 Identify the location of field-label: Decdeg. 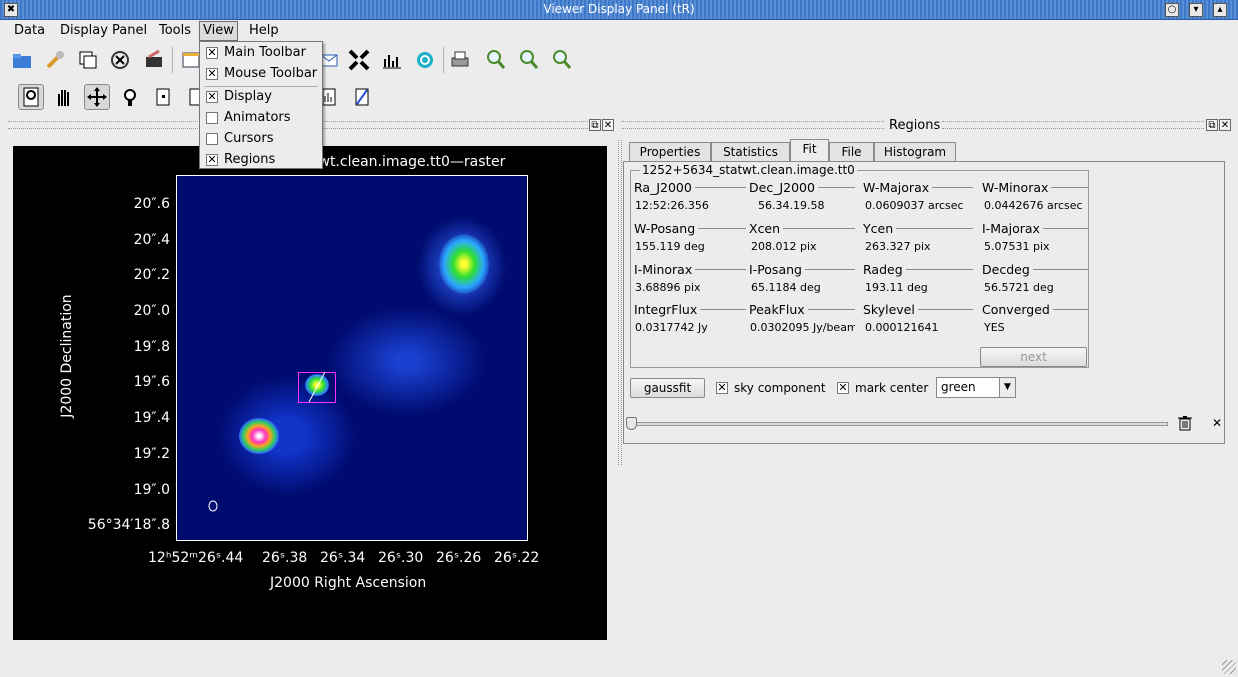
(1035, 269).